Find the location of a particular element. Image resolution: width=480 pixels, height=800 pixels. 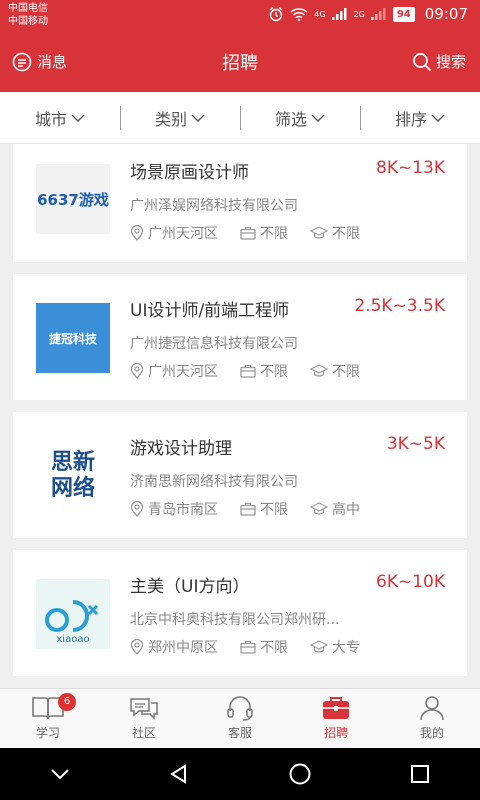

battery-indicator: 94 is located at coordinates (403, 14).